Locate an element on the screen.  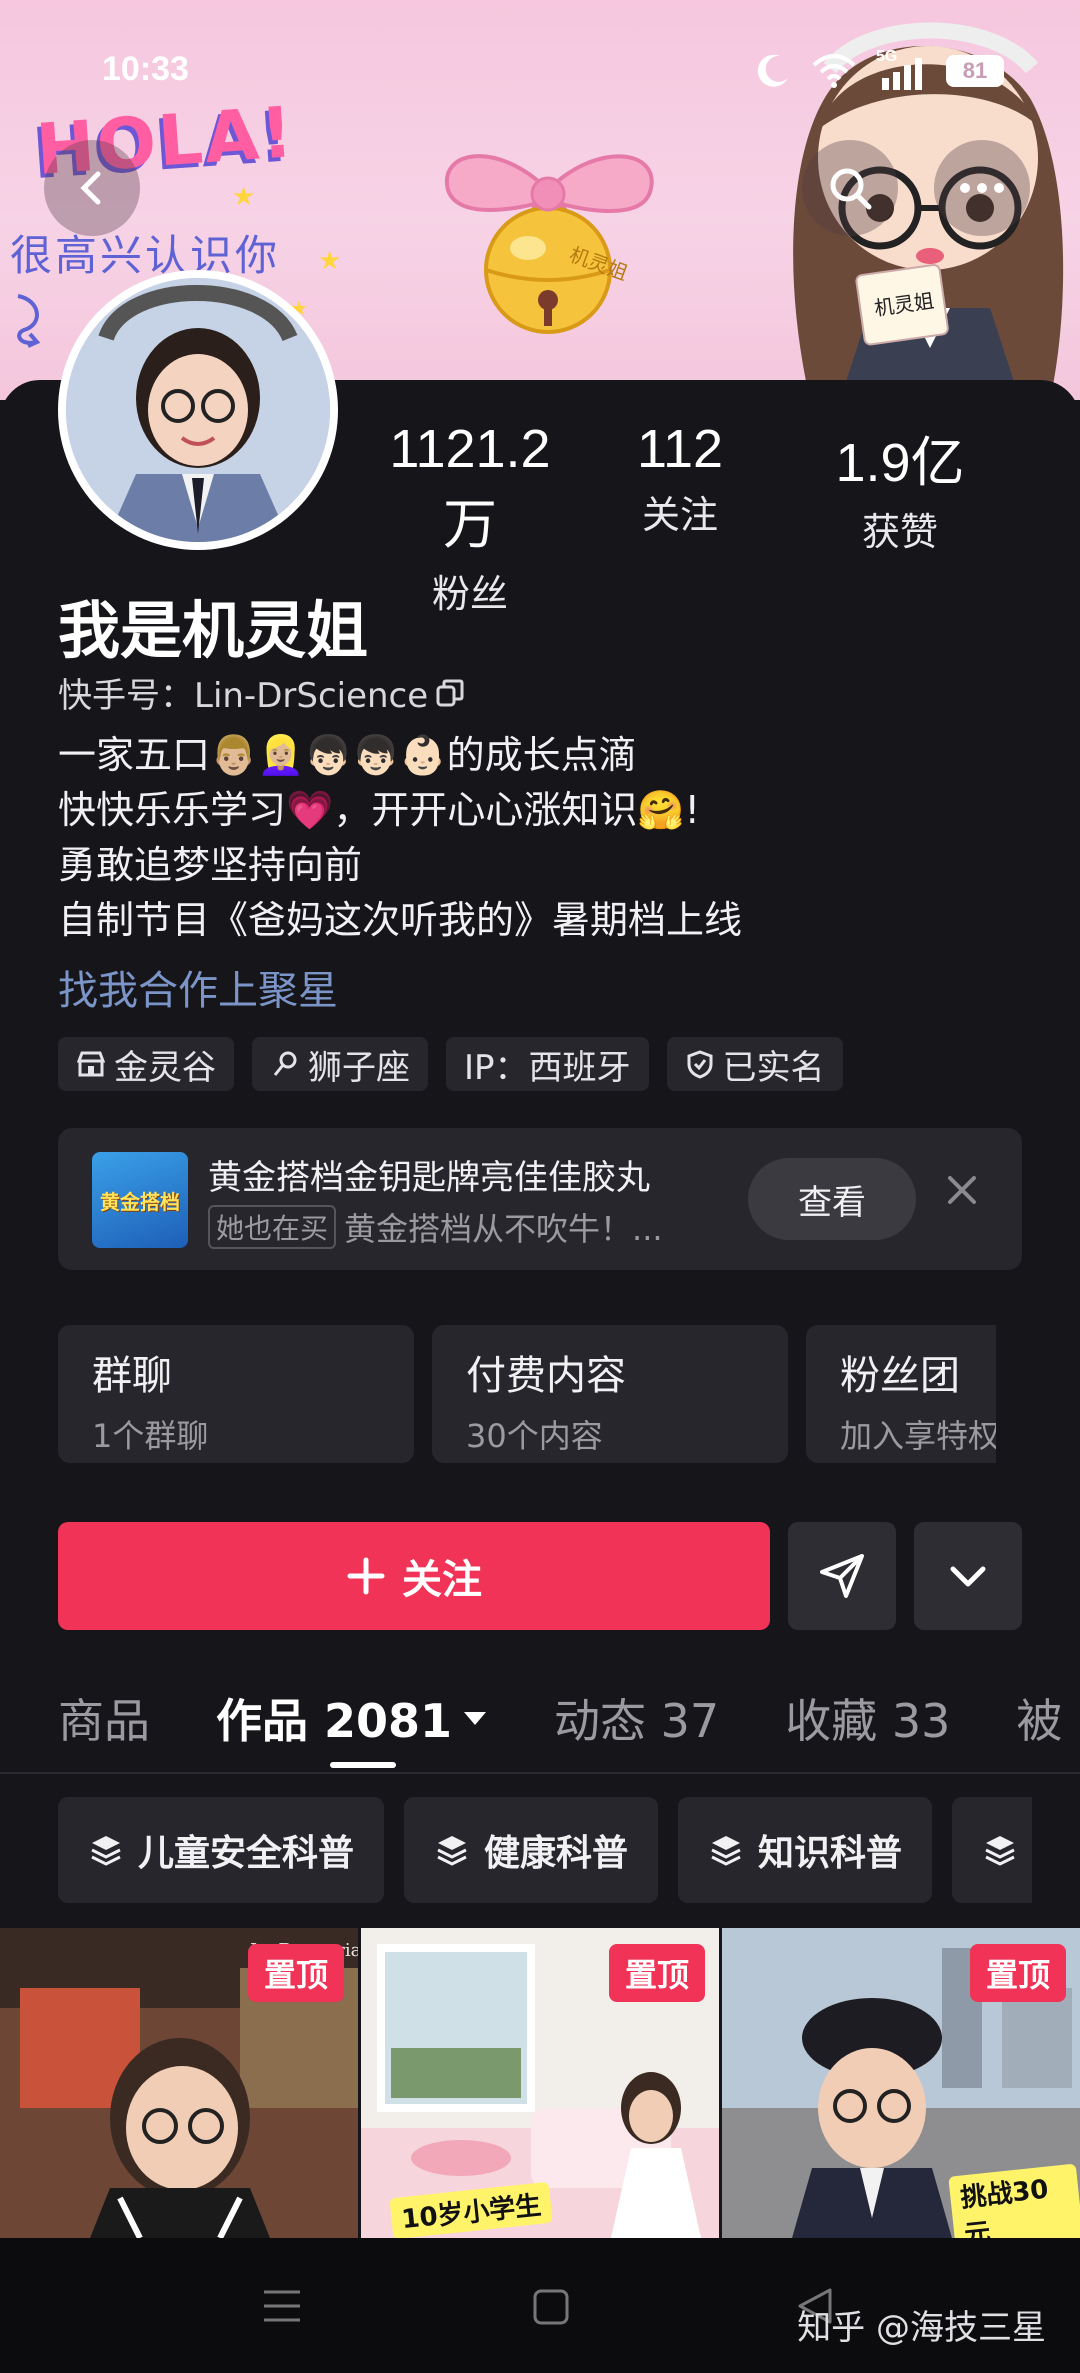
tag-zodiac: 狮子座 is located at coordinates (340, 1064).